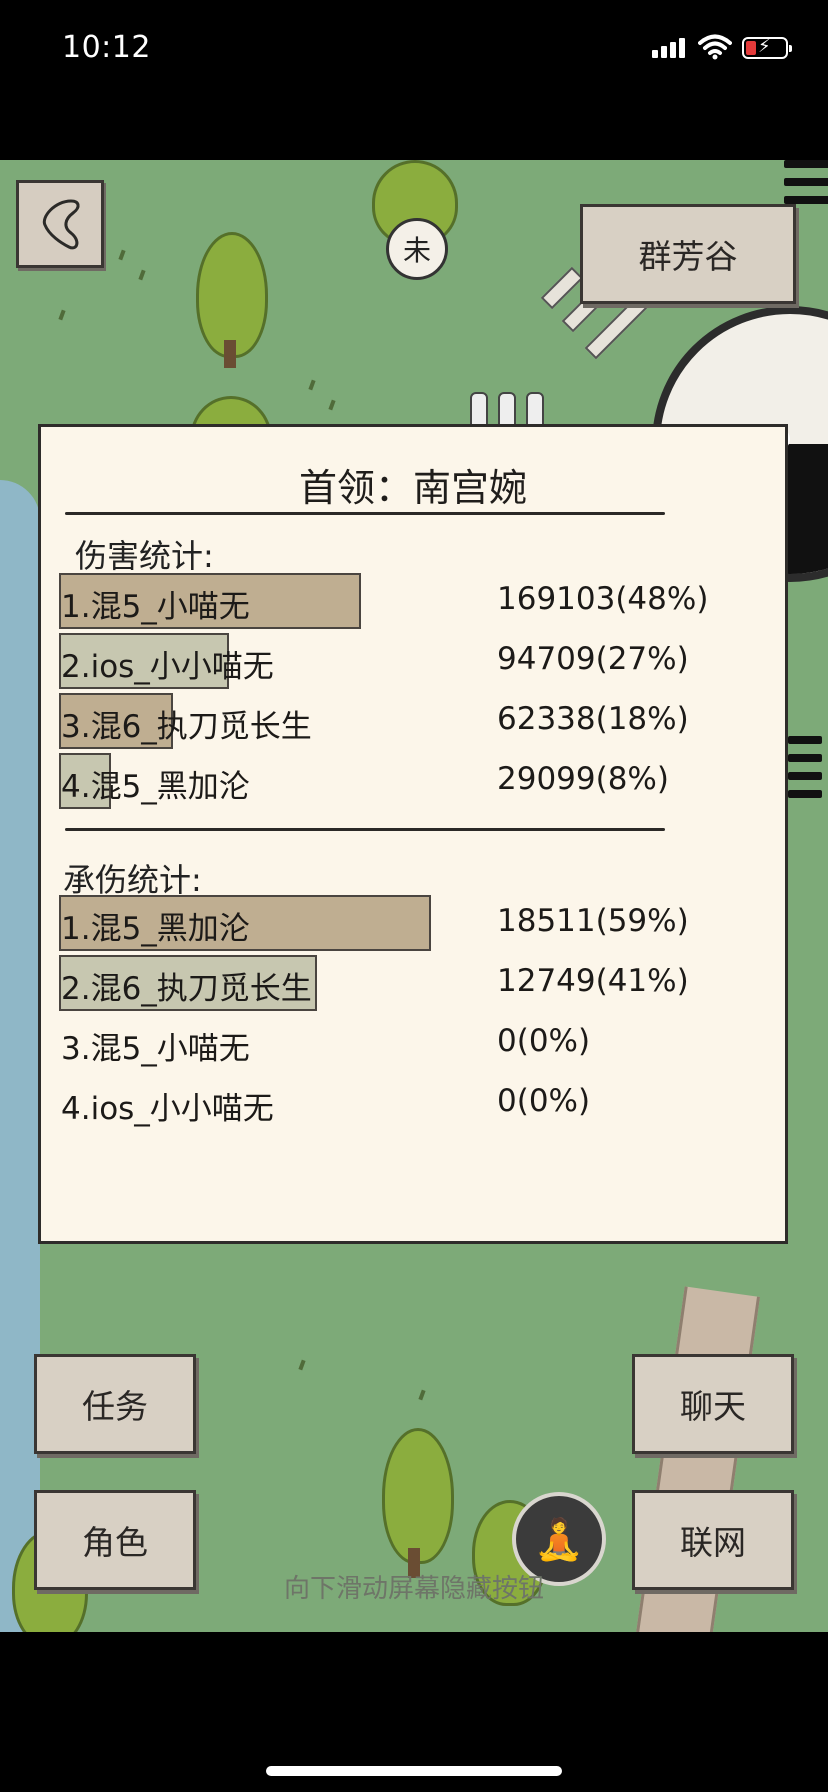 Image resolution: width=828 pixels, height=1792 pixels. Describe the element at coordinates (413, 1589) in the screenshot. I see `hide-buttons-hint: 向下滑动屏幕隐藏按钮` at that location.